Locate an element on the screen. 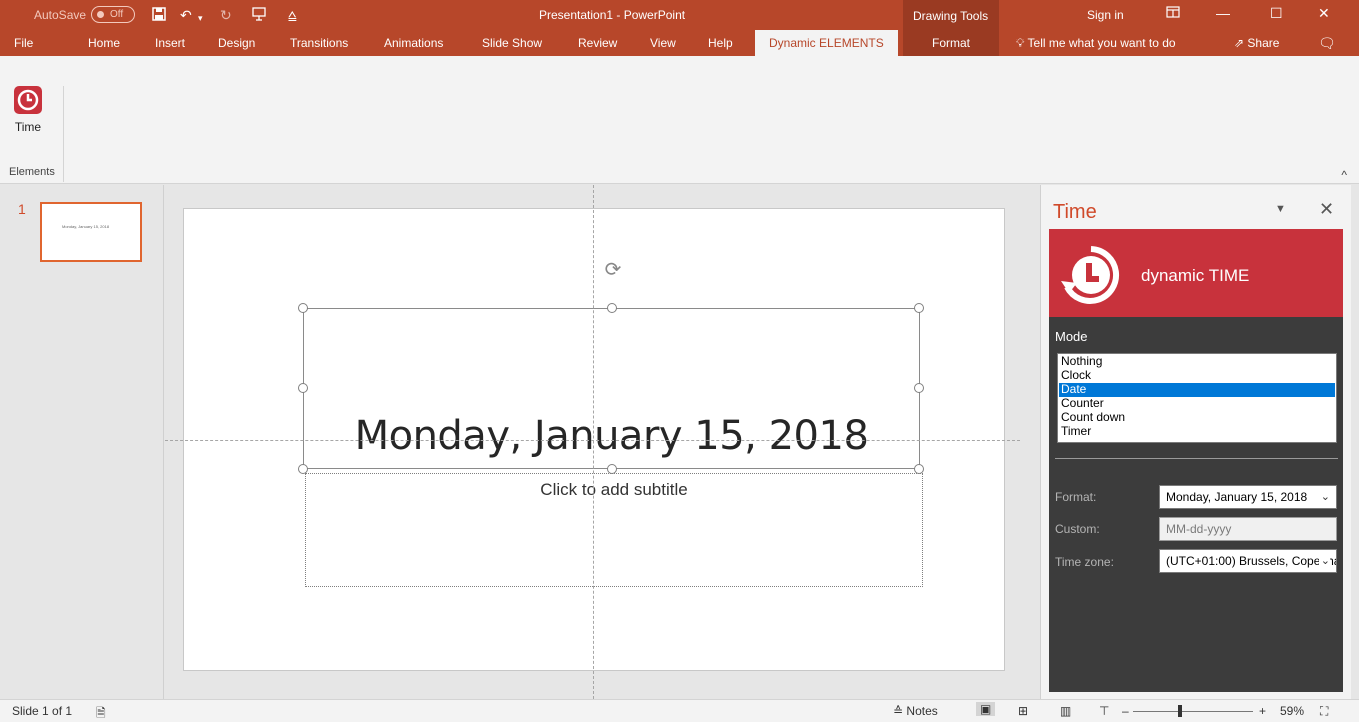 Image resolution: width=1359 pixels, height=722 pixels. slide-count: Slide 1 of 1 is located at coordinates (42, 711).